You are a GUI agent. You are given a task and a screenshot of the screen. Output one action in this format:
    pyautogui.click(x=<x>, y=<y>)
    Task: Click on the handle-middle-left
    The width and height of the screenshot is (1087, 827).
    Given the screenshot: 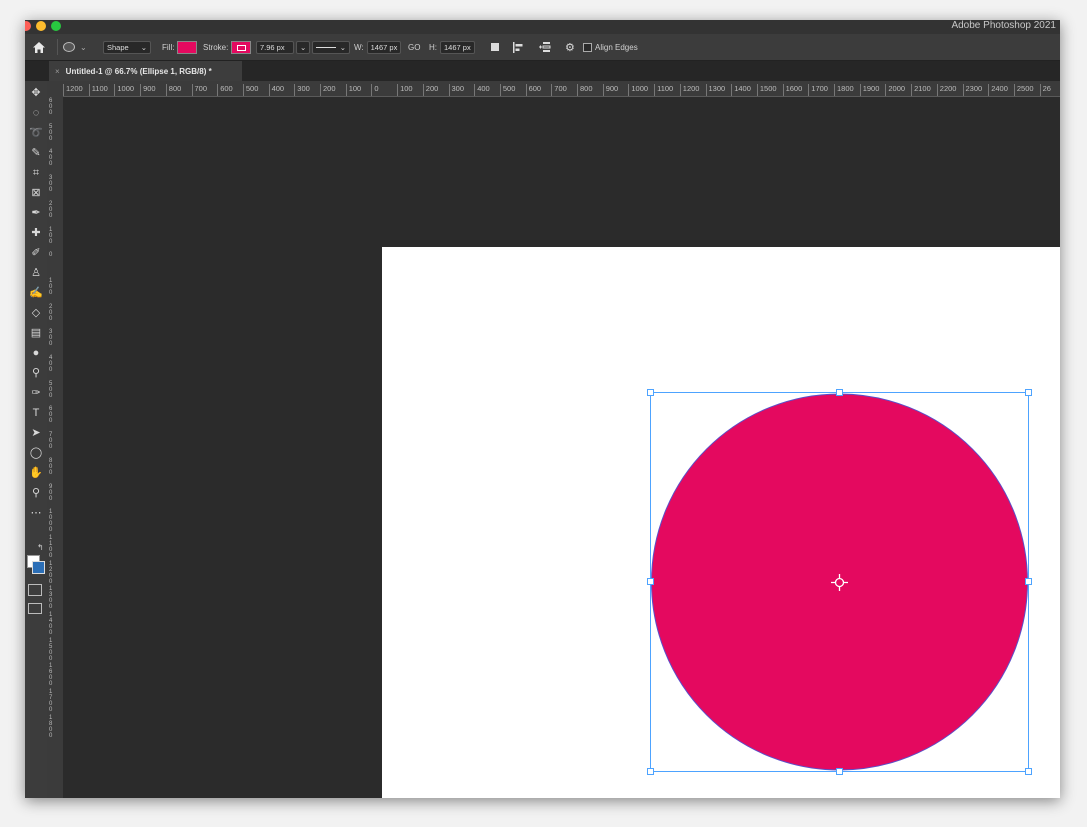 What is the action you would take?
    pyautogui.click(x=650, y=581)
    